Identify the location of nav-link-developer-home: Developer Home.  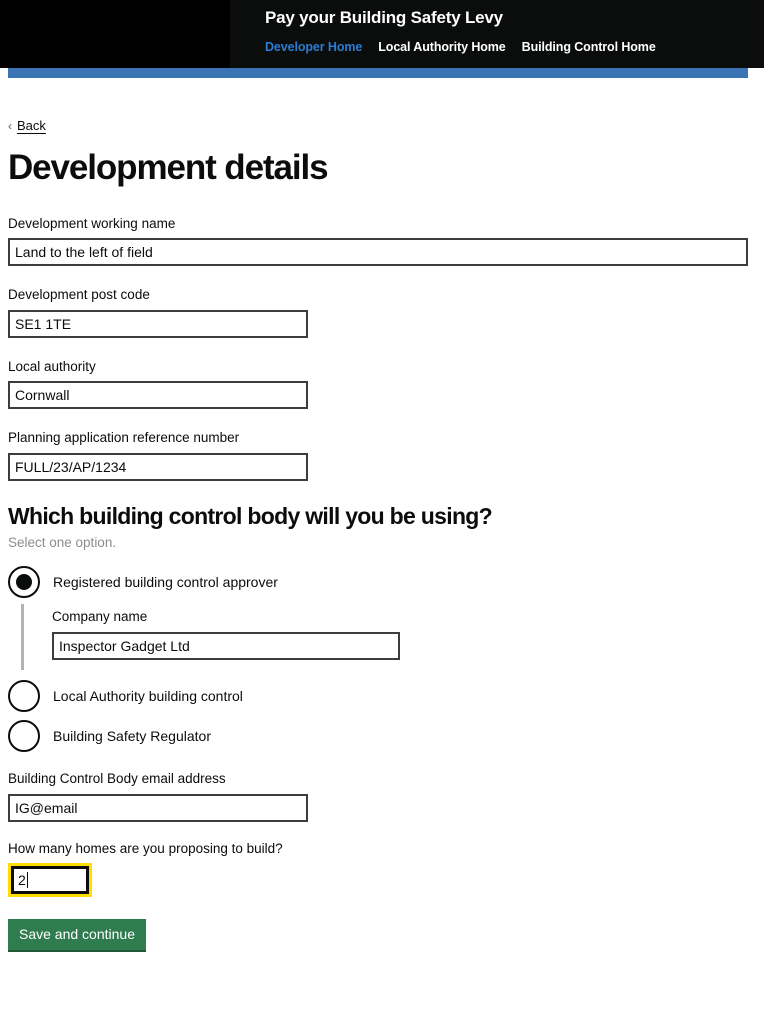
(313, 47).